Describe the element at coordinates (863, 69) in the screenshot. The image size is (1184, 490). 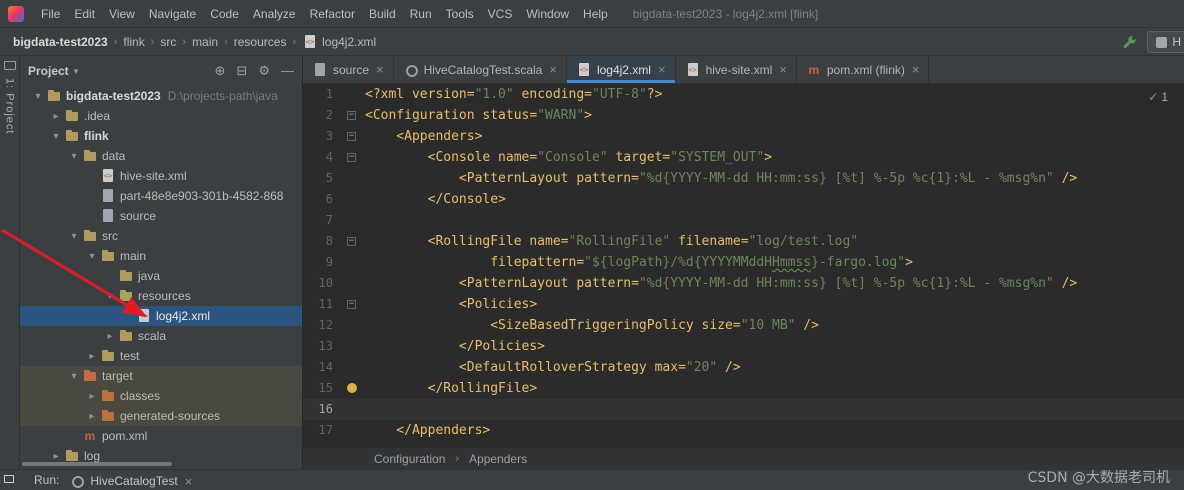
I see `tab-pom.xml (flink): m pom.xml (flink) ×` at that location.